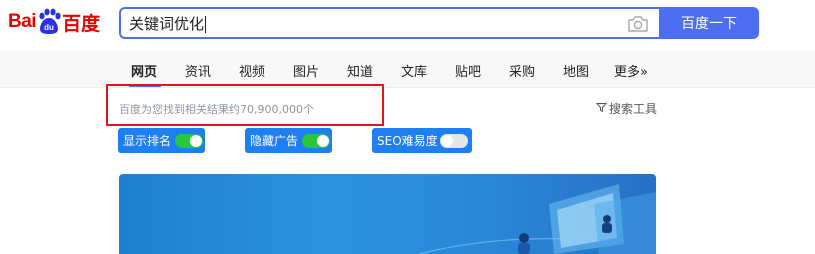 This screenshot has width=815, height=254. What do you see at coordinates (49, 22) in the screenshot?
I see `paw-icon: du` at bounding box center [49, 22].